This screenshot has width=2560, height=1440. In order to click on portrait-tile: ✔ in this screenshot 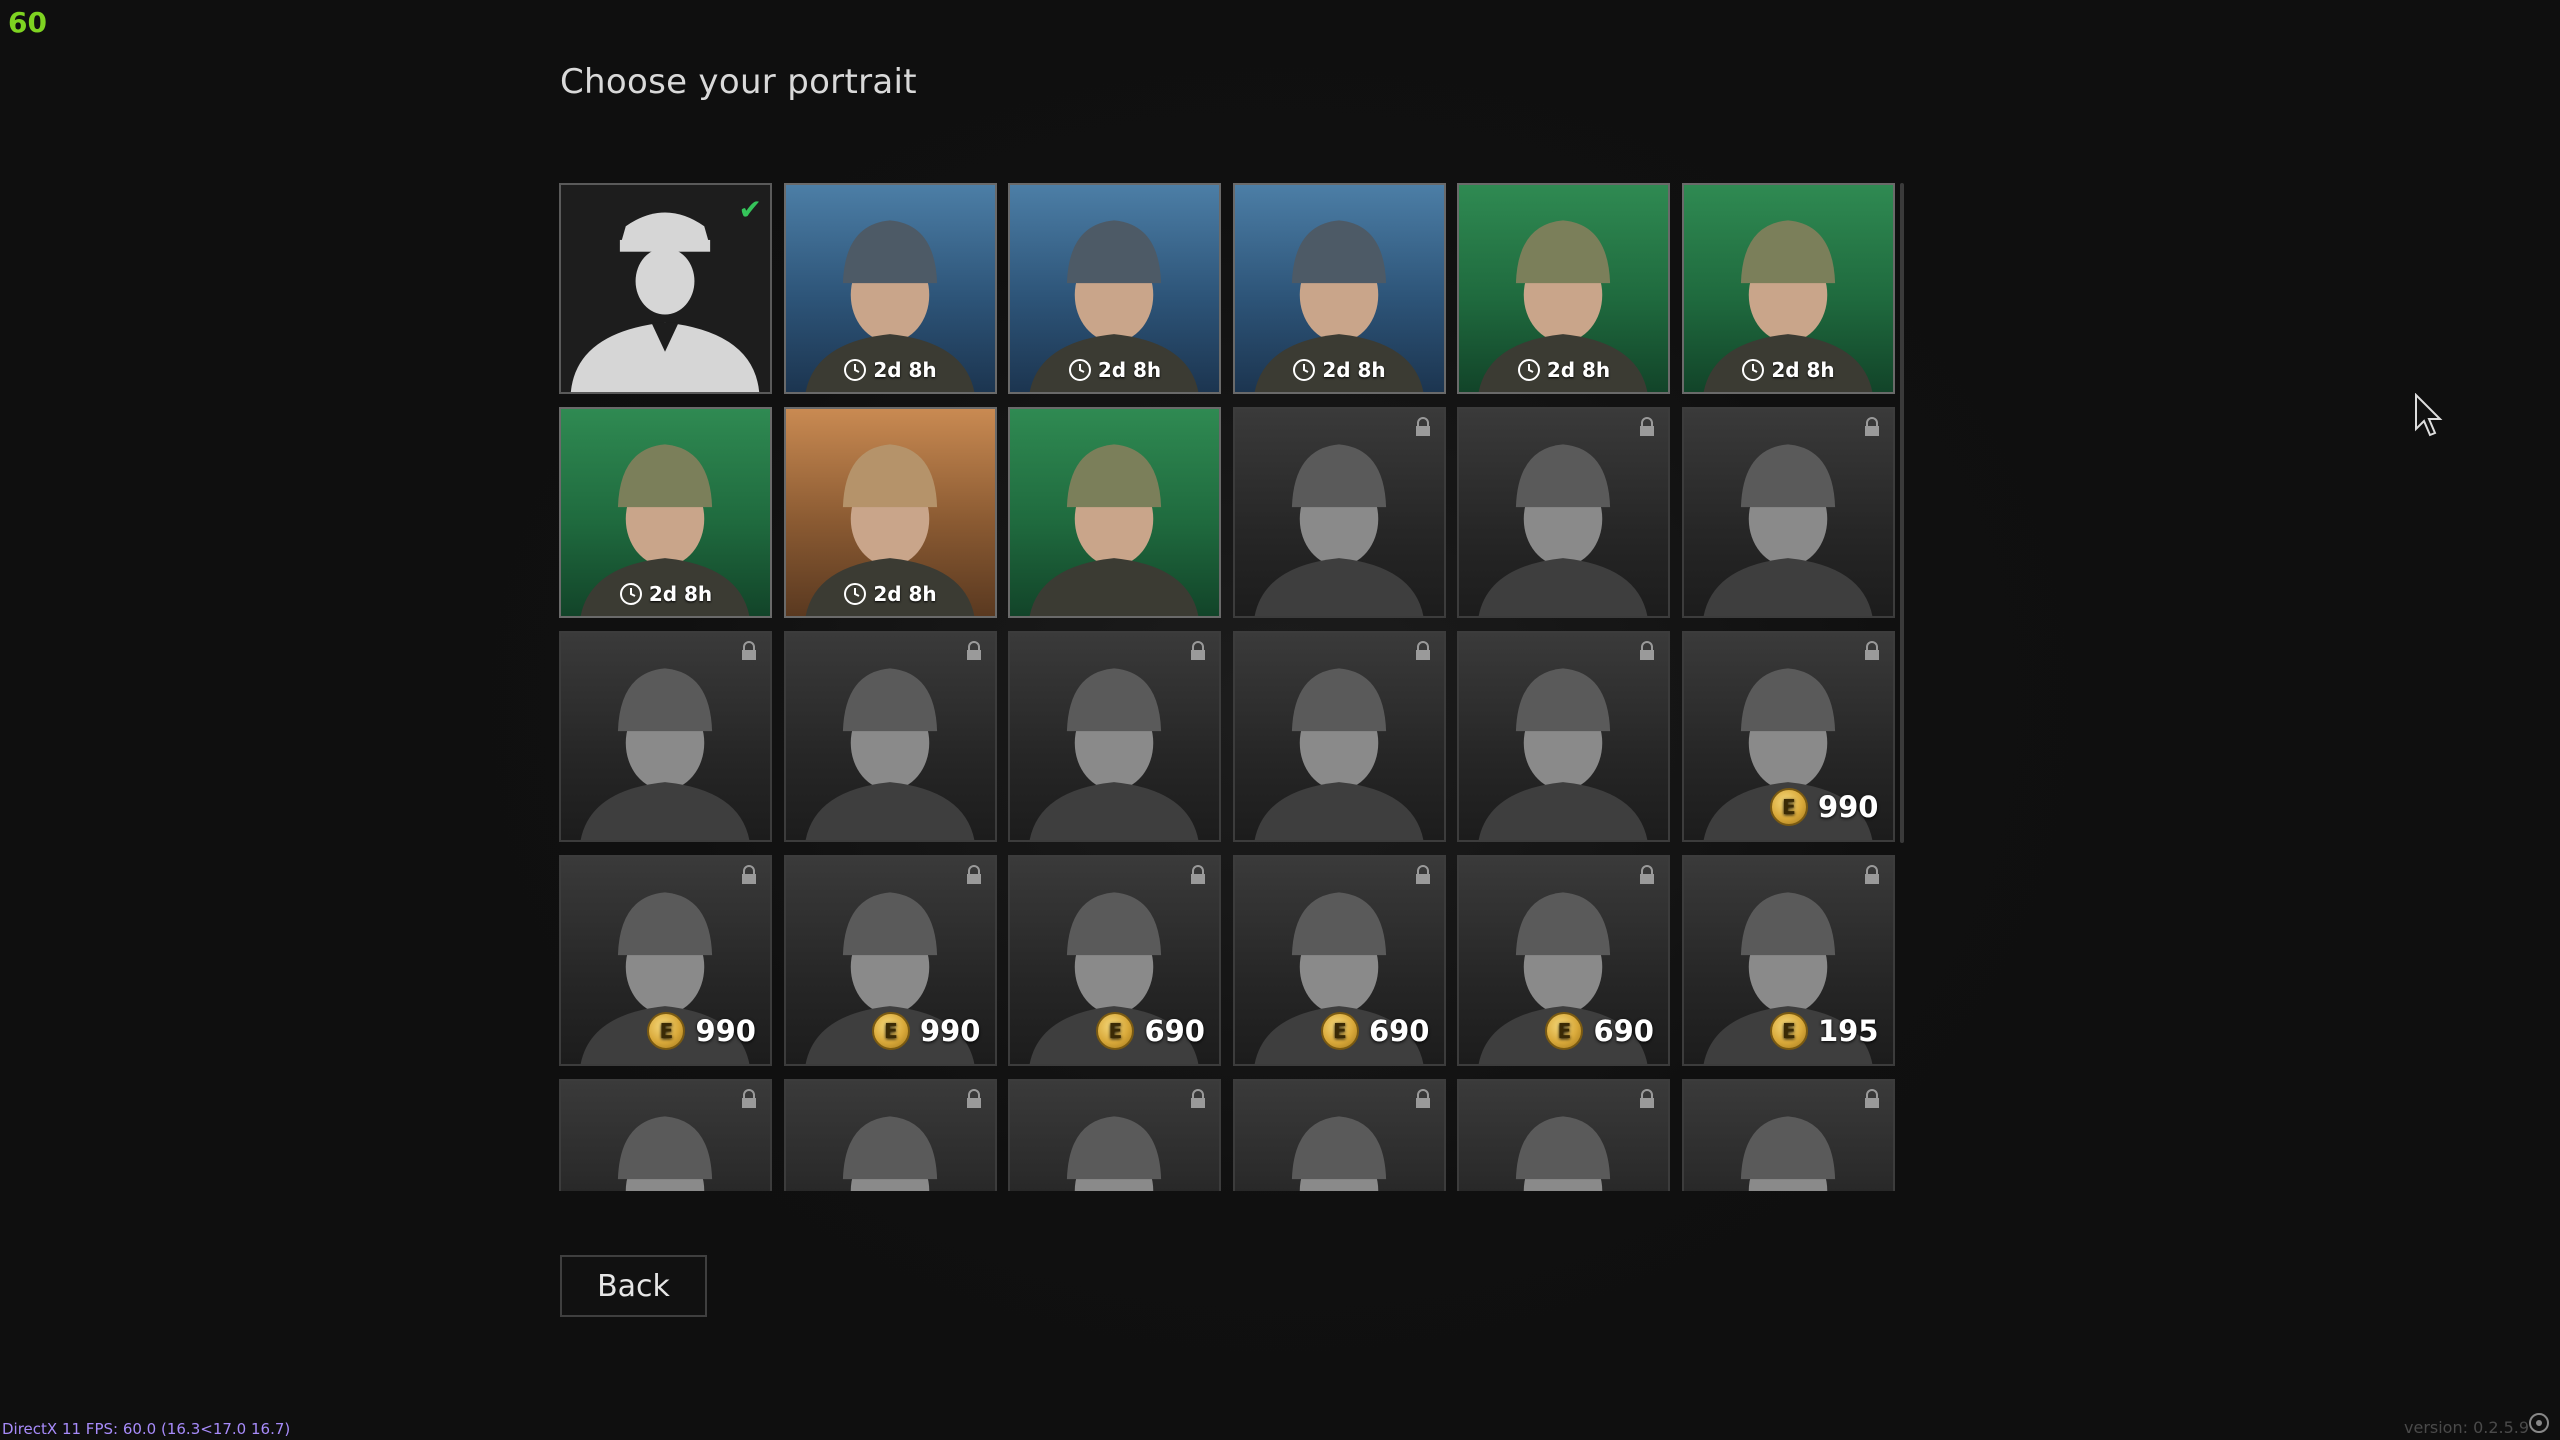, I will do `click(665, 288)`.